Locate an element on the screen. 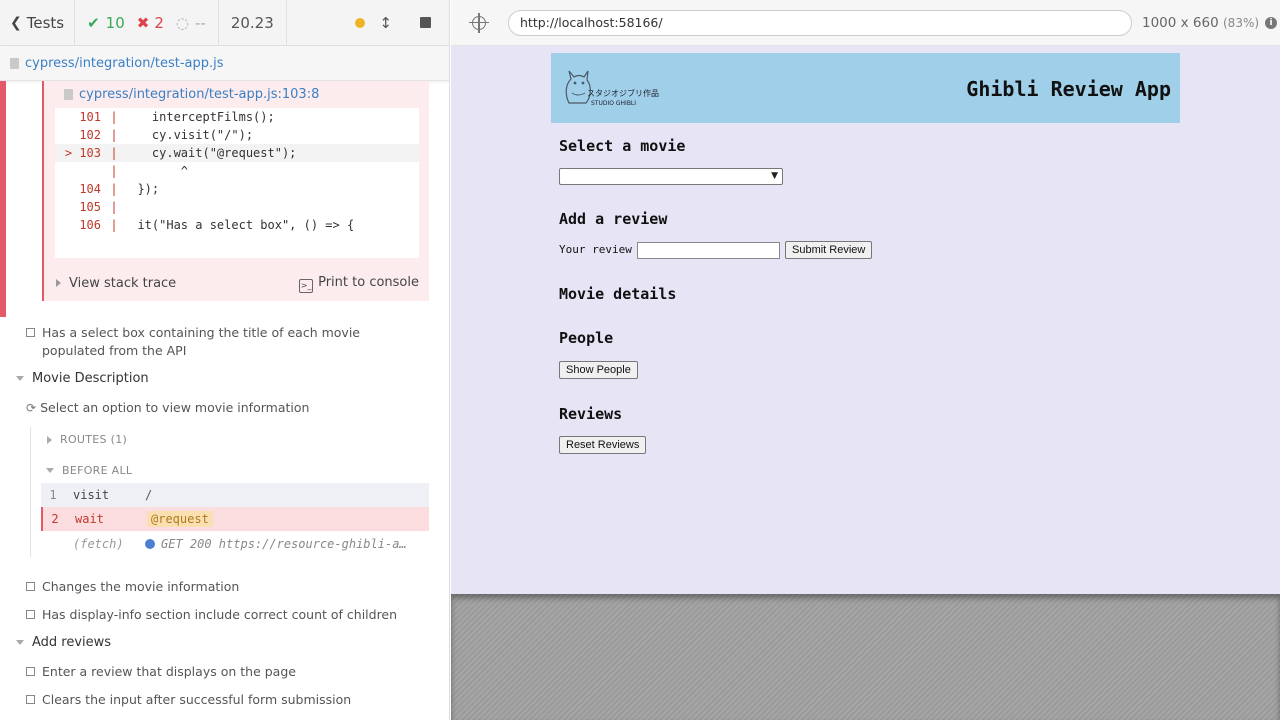 The width and height of the screenshot is (1280, 720). pending-count: ◌ -- is located at coordinates (191, 23).